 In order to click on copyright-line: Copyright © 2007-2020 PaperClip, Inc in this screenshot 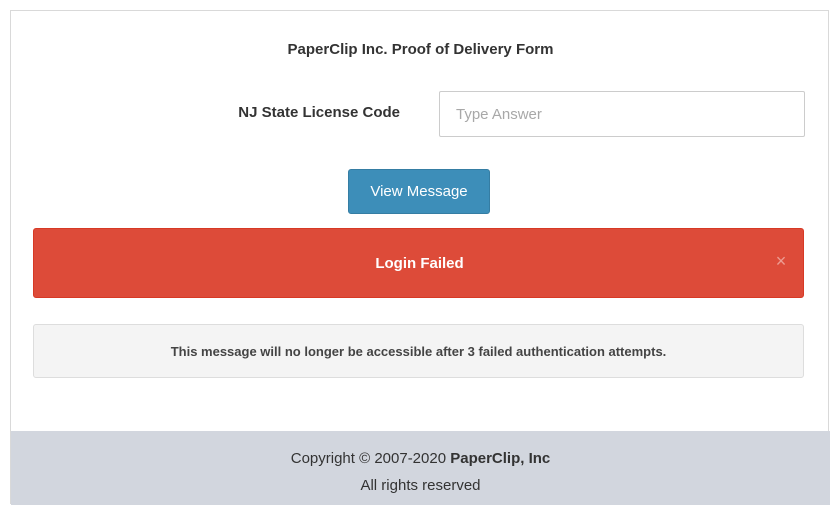, I will do `click(420, 458)`.